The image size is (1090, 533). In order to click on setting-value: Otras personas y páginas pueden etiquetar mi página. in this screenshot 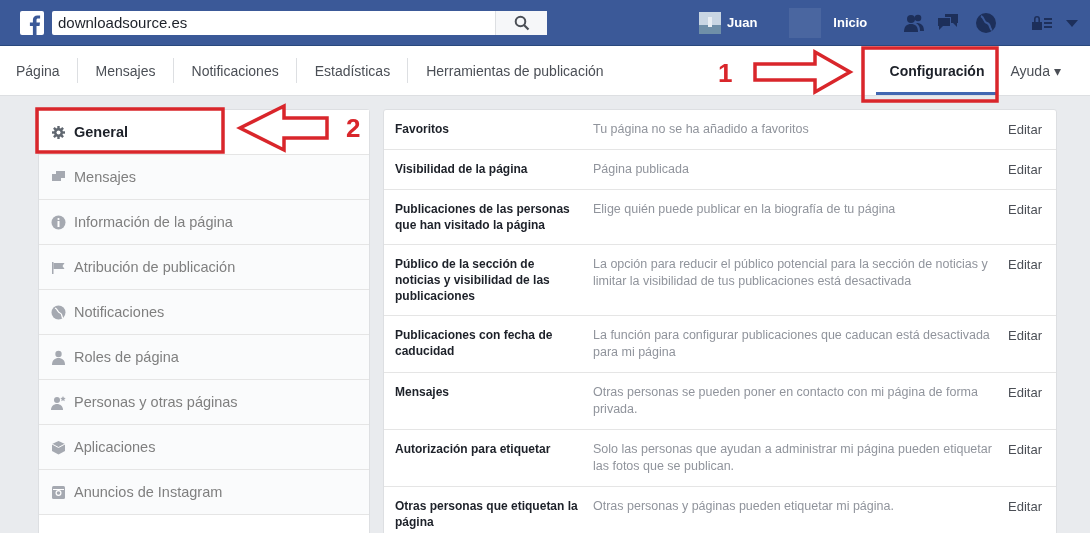, I will do `click(744, 506)`.